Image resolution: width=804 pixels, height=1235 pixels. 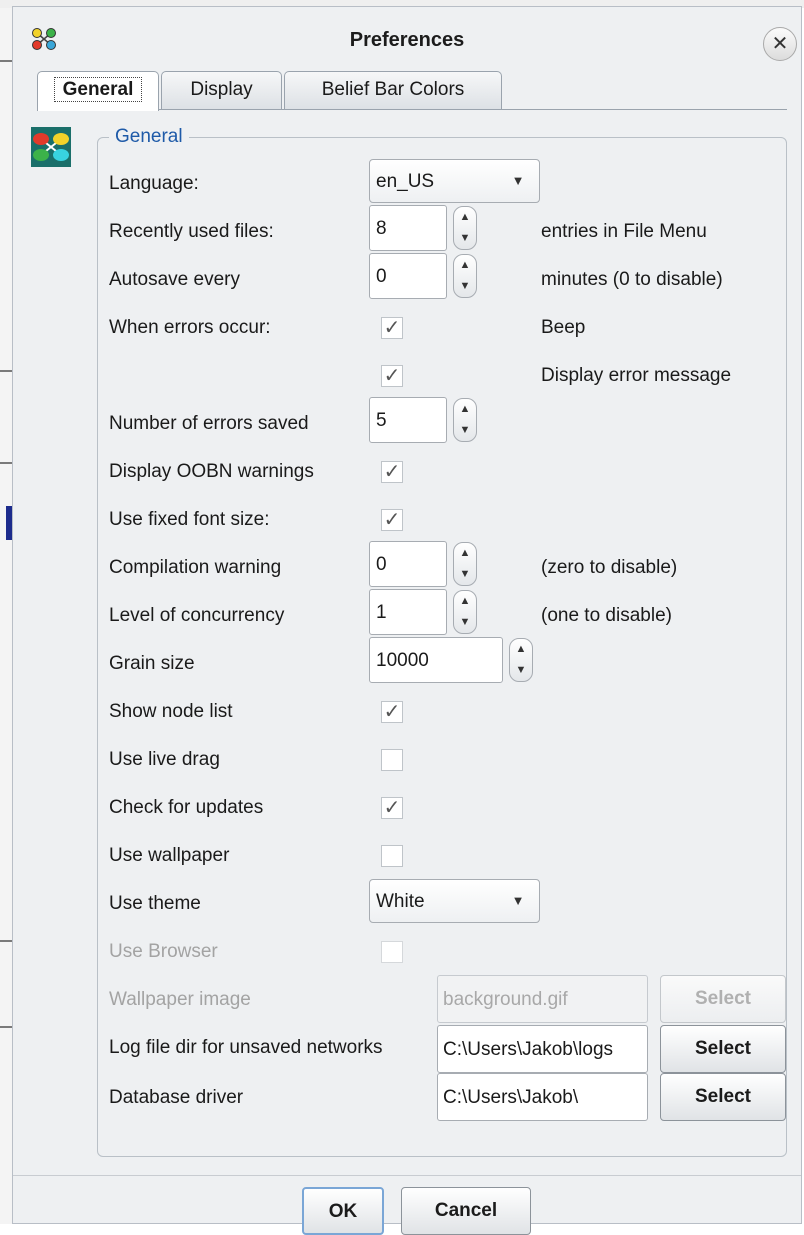 I want to click on db-driver-field: C:\Users\Jakob\, so click(x=542, y=1097).